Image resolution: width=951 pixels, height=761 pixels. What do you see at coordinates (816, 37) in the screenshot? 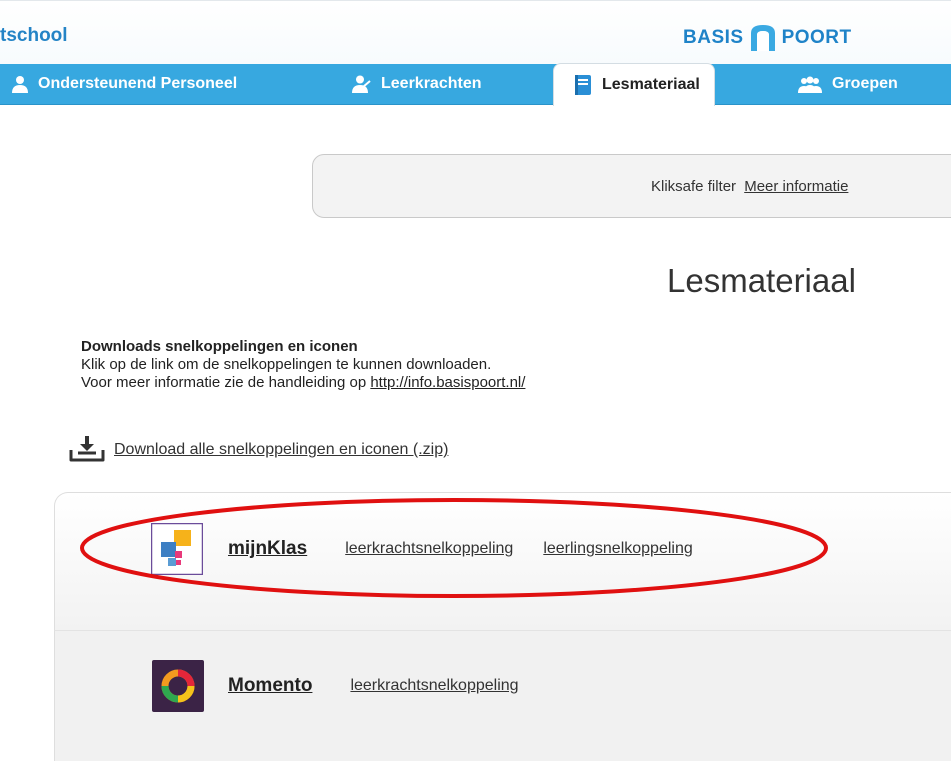
I see `logo-text-right: POORT` at bounding box center [816, 37].